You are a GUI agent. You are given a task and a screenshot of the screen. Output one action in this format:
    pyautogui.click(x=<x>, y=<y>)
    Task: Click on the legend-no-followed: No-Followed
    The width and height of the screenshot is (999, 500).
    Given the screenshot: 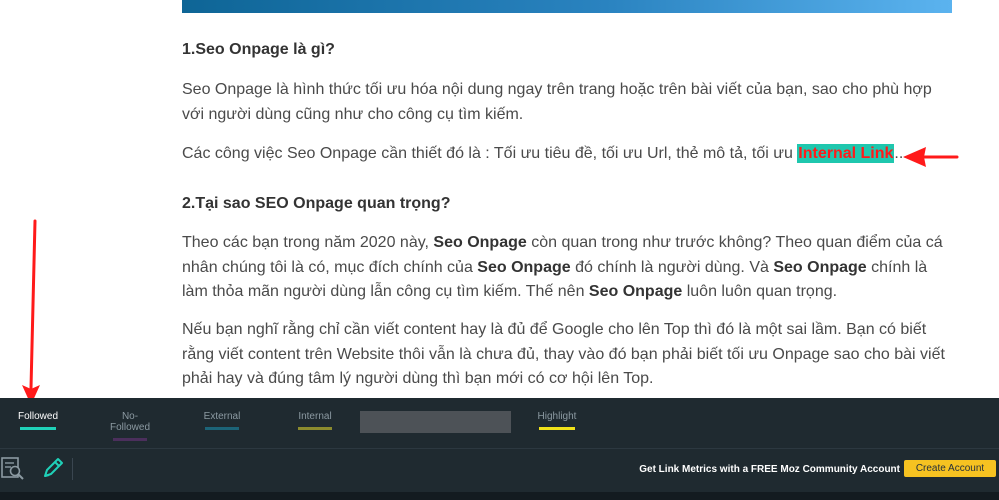 What is the action you would take?
    pyautogui.click(x=130, y=426)
    